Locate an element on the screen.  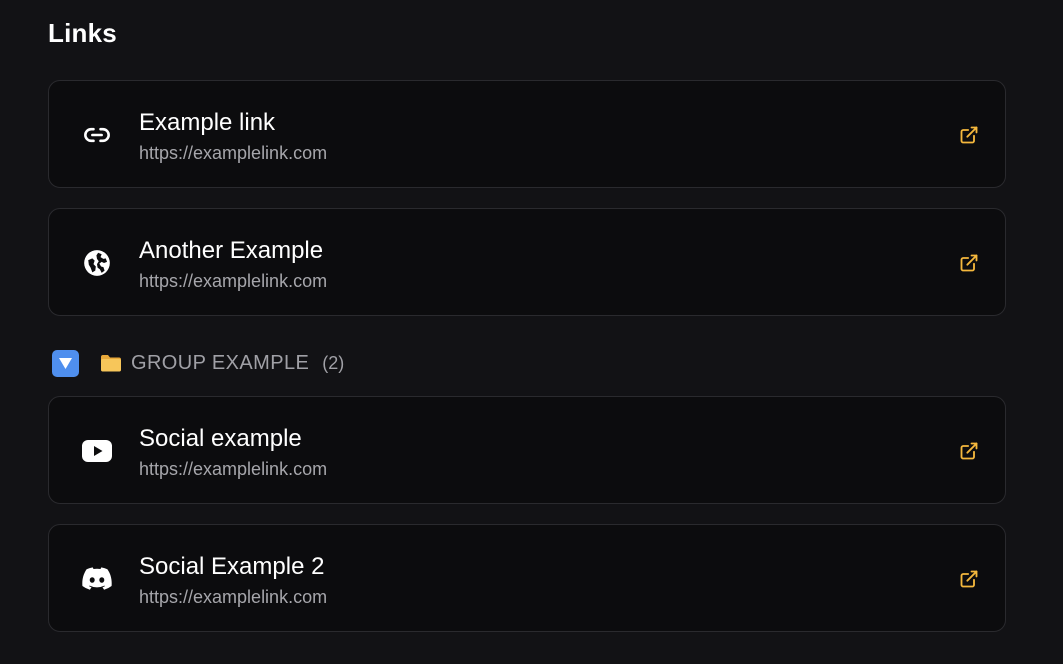
link-card-social-example-2: Social Example 2 https://examplelink.com is located at coordinates (527, 578).